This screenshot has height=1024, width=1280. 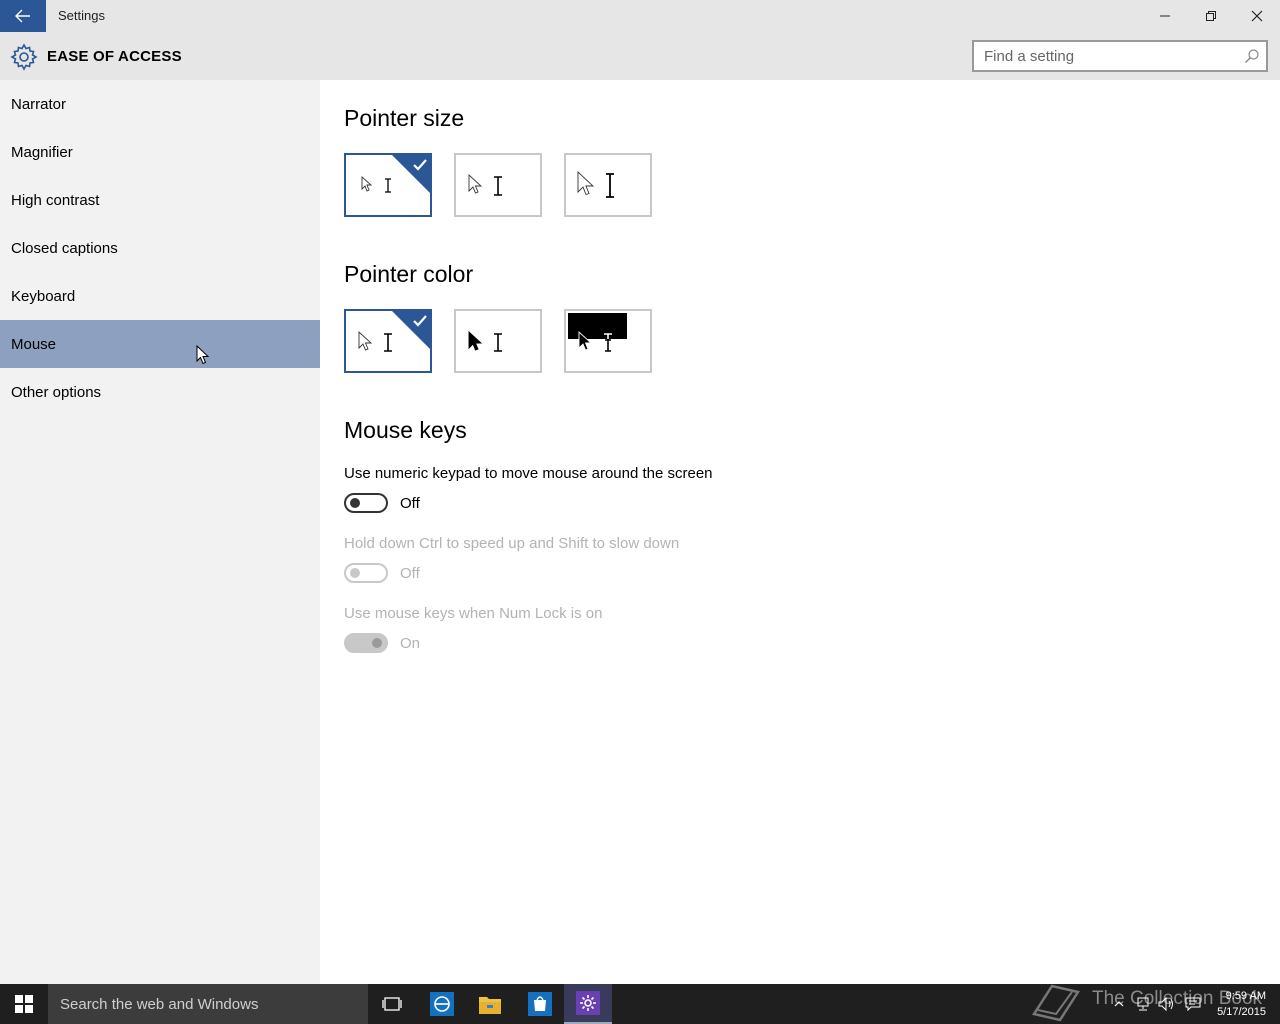 I want to click on pointer-color-inverted-option, so click(x=608, y=341).